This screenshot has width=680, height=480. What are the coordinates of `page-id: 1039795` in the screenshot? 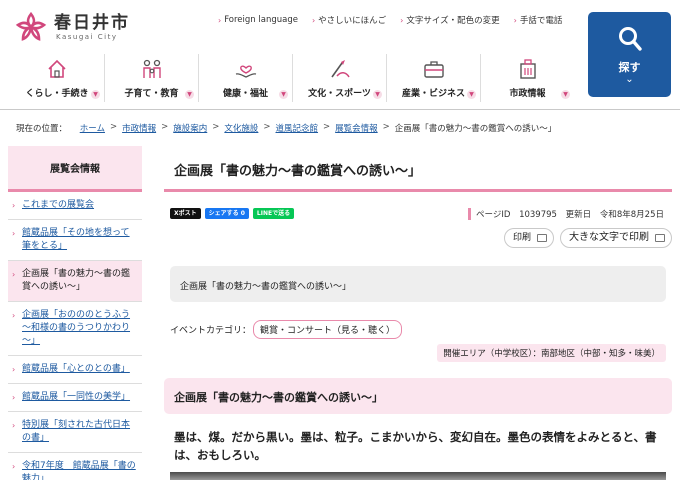 It's located at (538, 215).